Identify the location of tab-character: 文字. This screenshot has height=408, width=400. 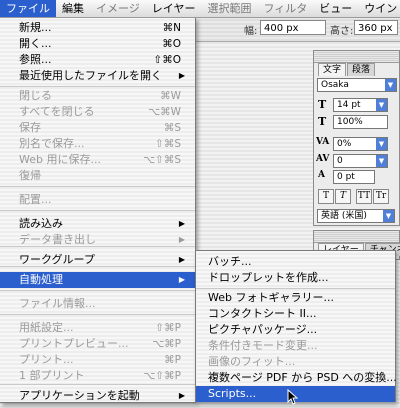
(332, 69).